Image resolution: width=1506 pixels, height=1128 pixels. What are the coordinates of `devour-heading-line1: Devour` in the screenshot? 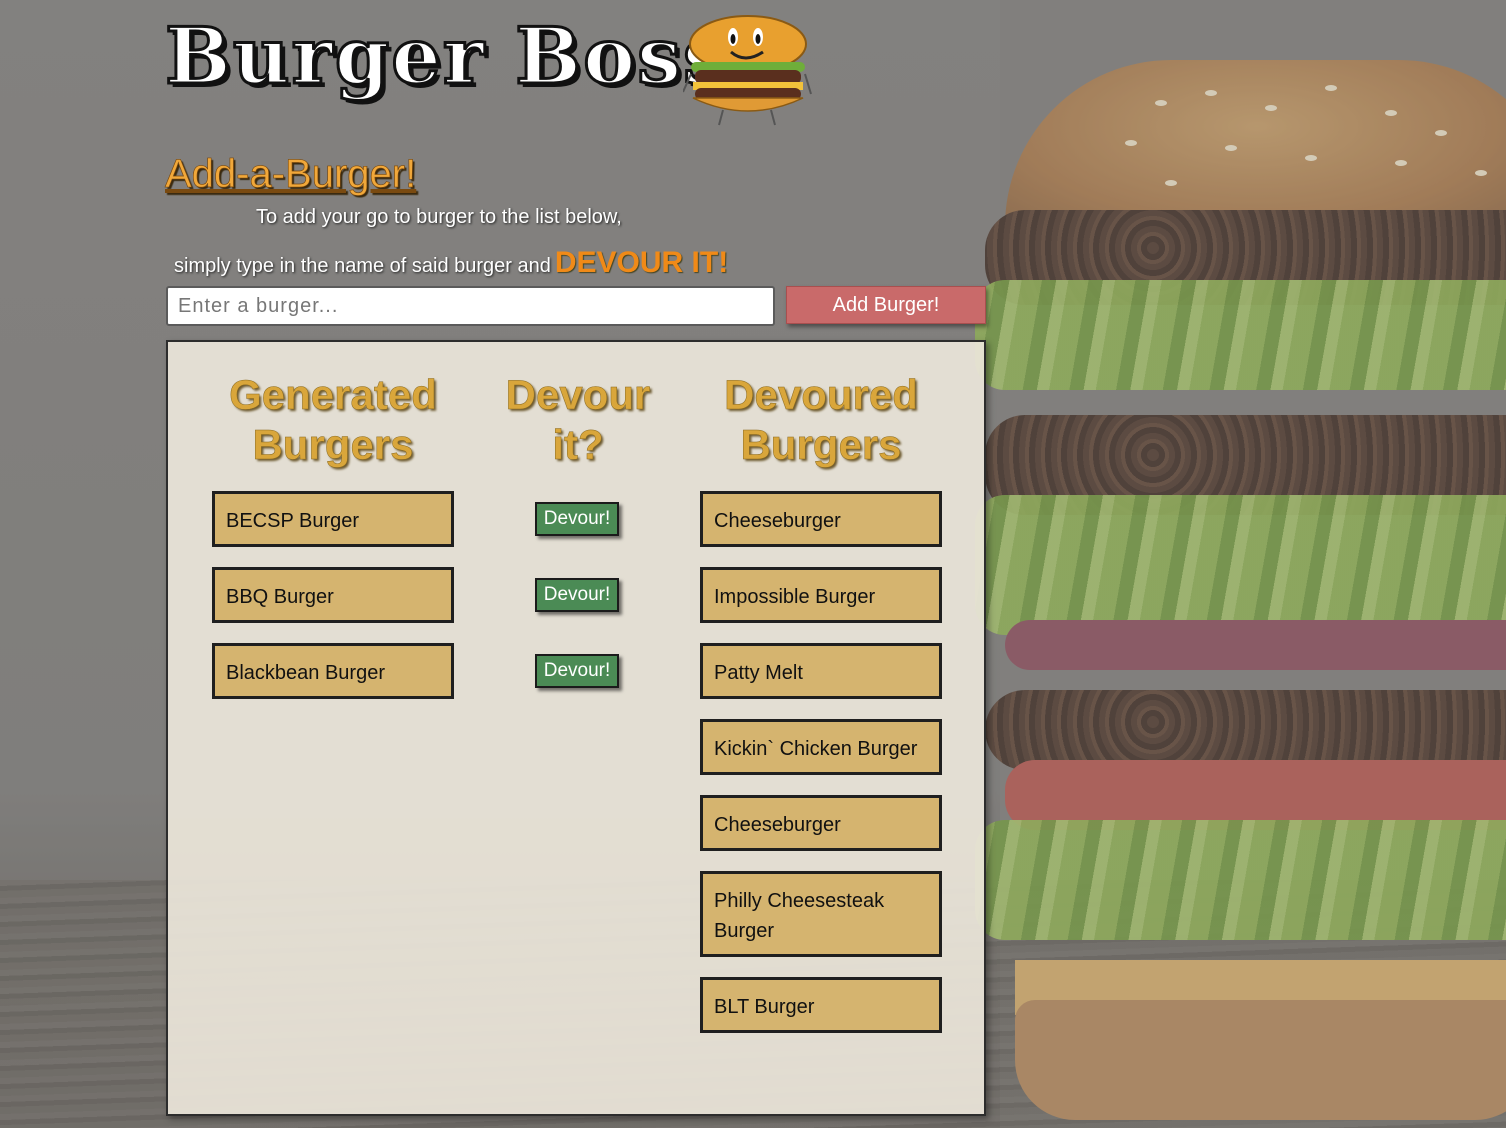 It's located at (578, 395).